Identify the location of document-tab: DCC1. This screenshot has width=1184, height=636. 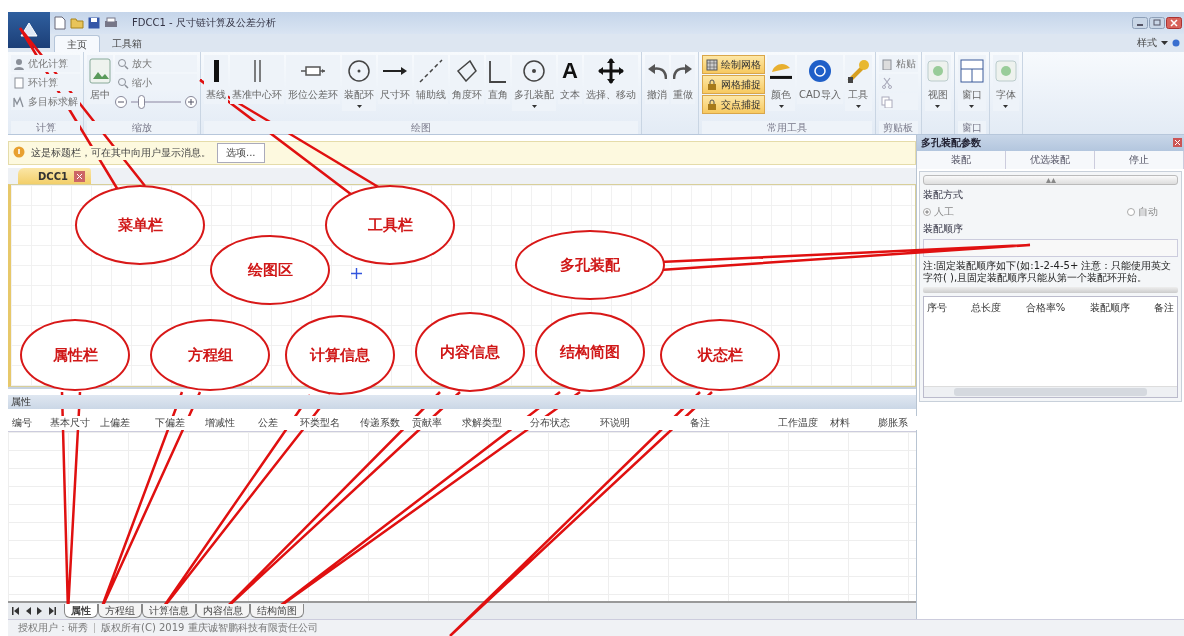
(54, 176).